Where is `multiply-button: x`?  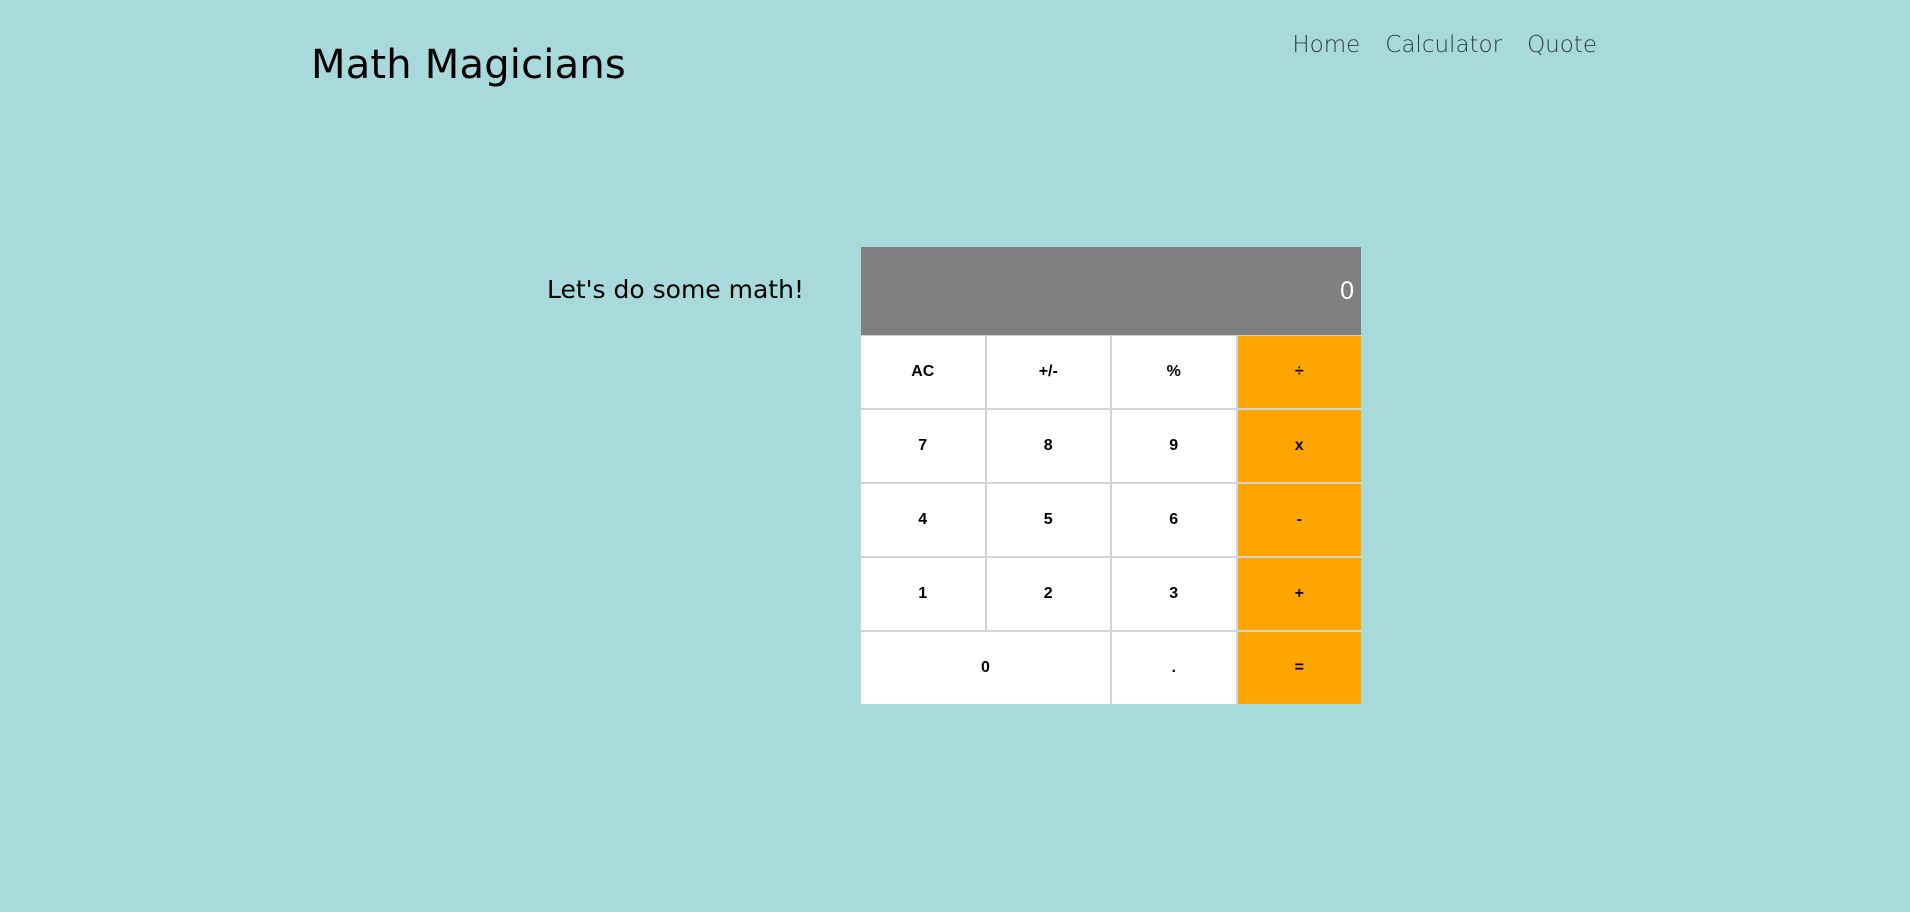
multiply-button: x is located at coordinates (1299, 446).